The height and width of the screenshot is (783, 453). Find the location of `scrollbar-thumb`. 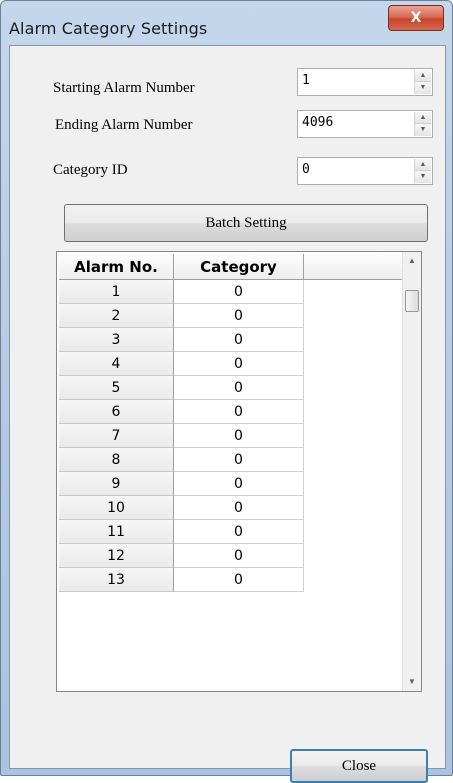

scrollbar-thumb is located at coordinates (412, 301).